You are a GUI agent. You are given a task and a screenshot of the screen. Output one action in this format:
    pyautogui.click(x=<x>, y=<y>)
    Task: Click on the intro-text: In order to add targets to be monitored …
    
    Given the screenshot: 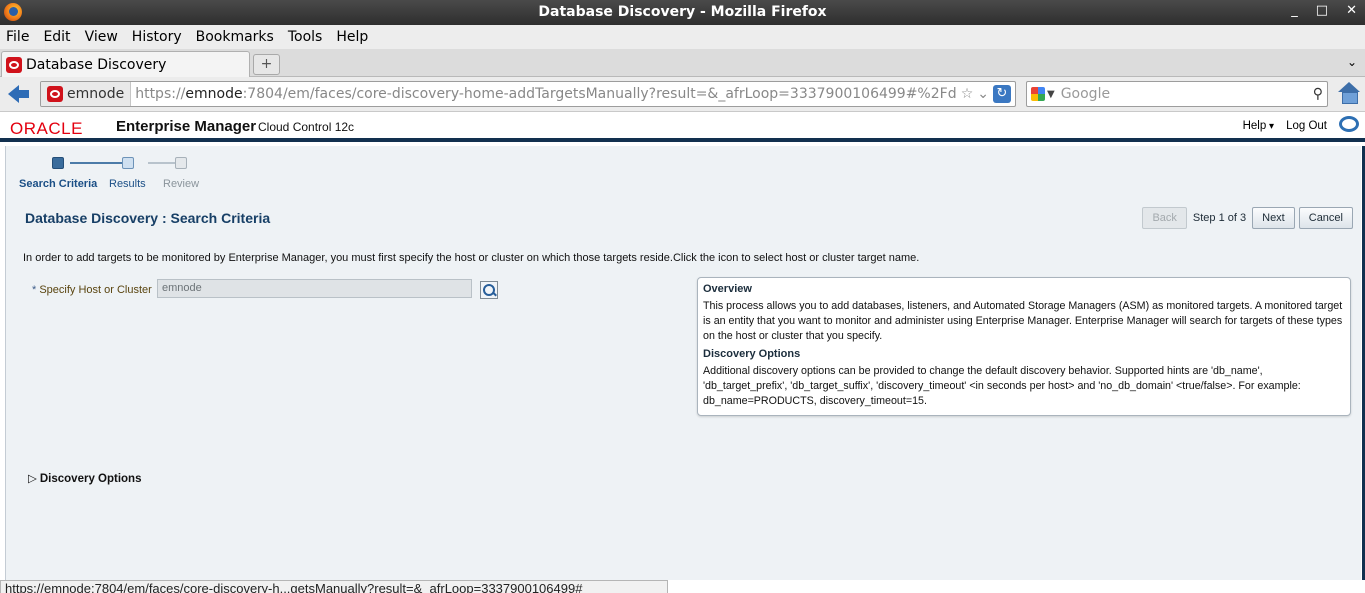 What is the action you would take?
    pyautogui.click(x=471, y=258)
    